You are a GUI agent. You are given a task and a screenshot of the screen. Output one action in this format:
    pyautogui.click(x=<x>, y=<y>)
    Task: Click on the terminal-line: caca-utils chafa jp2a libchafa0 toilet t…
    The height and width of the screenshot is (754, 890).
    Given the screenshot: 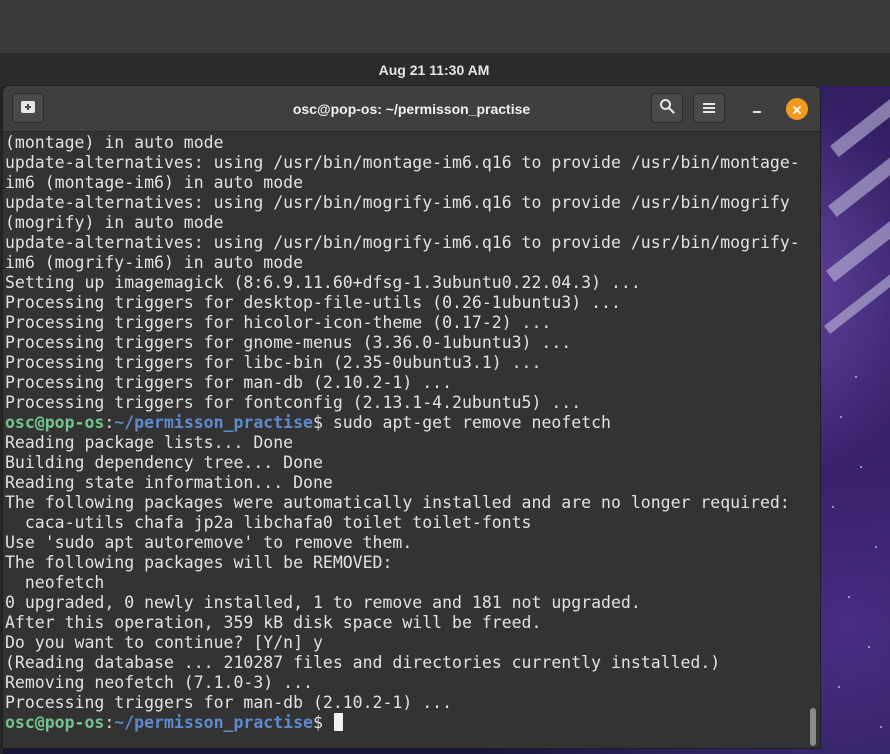 What is the action you would take?
    pyautogui.click(x=402, y=523)
    